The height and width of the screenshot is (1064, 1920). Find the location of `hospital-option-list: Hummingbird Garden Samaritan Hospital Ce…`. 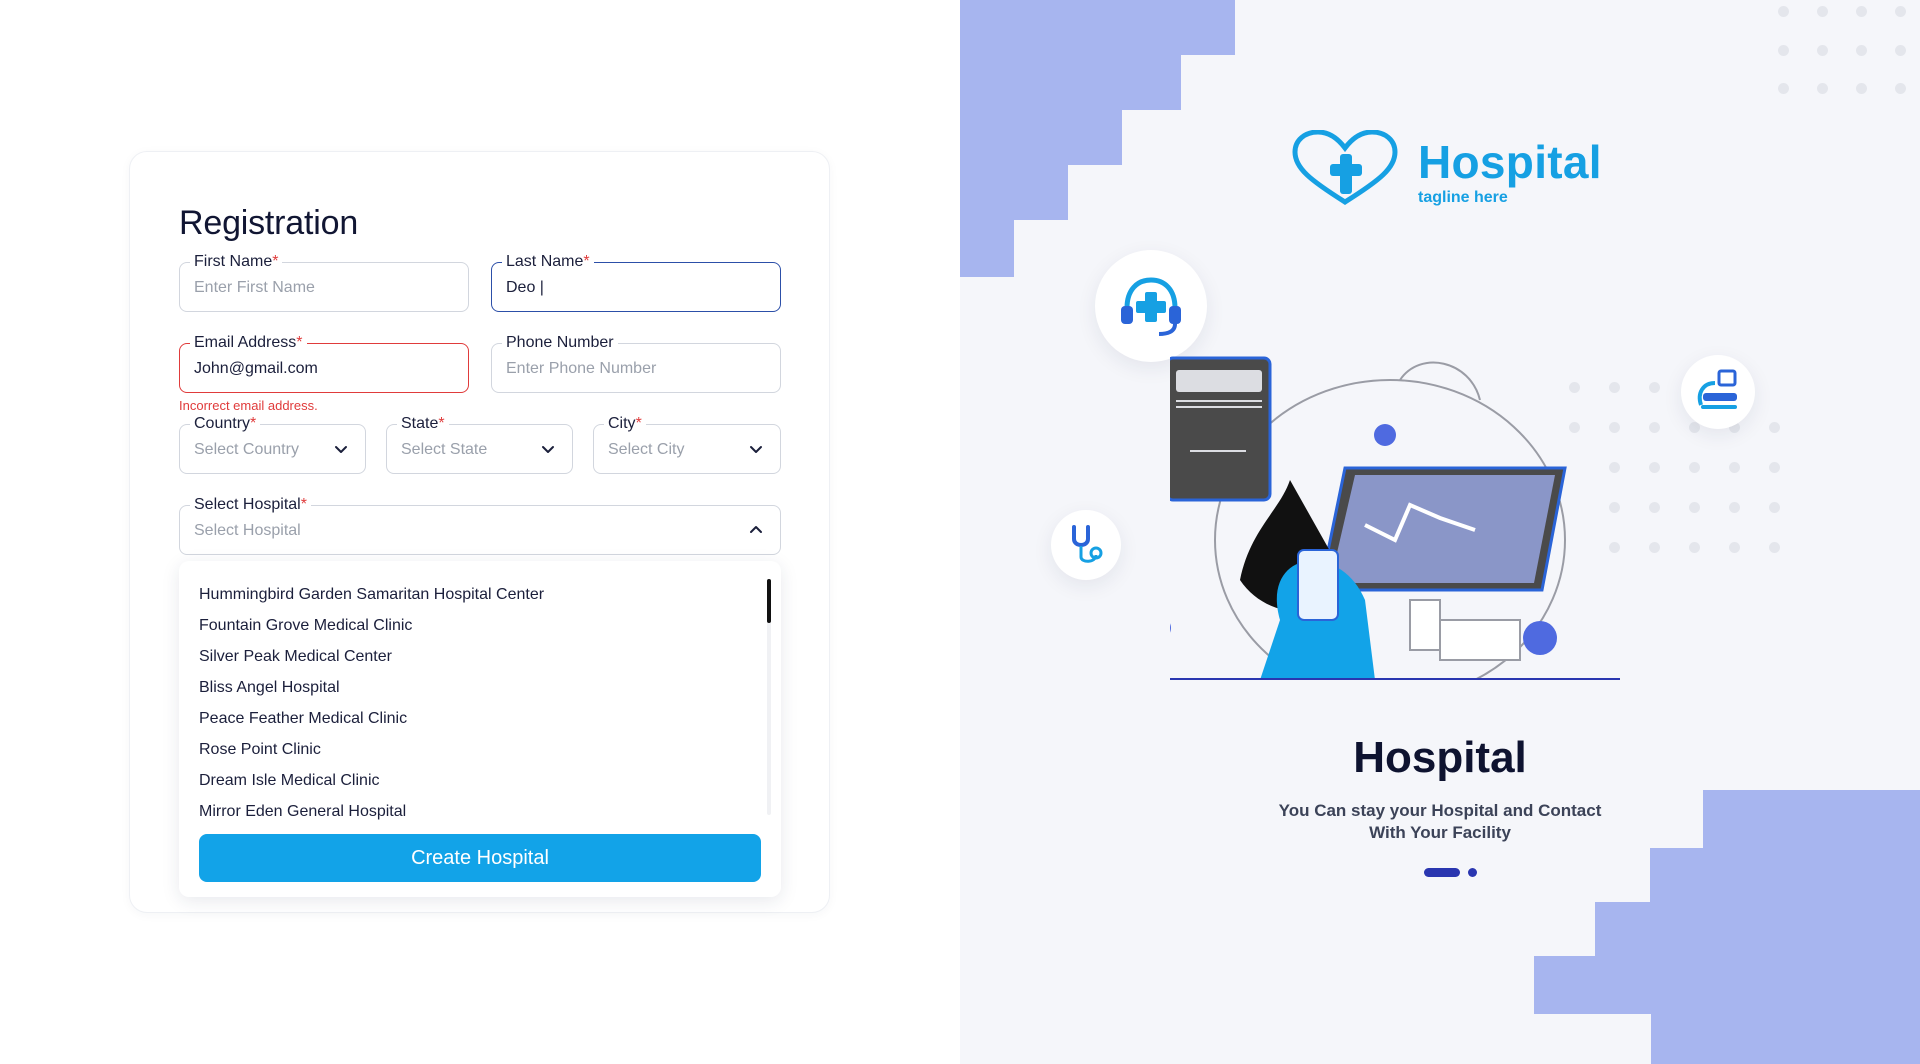

hospital-option-list: Hummingbird Garden Samaritan Hospital Ce… is located at coordinates (479, 703).